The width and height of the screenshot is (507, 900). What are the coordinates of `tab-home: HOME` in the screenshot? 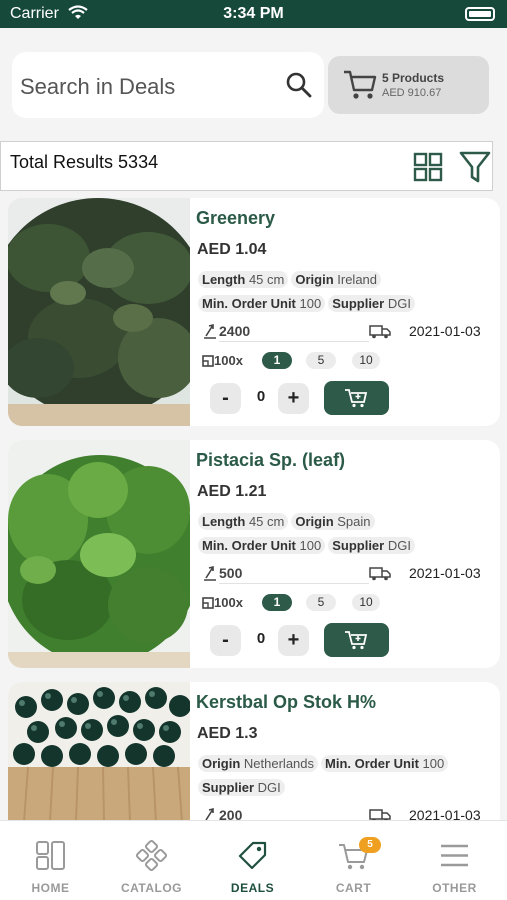 It's located at (50, 860).